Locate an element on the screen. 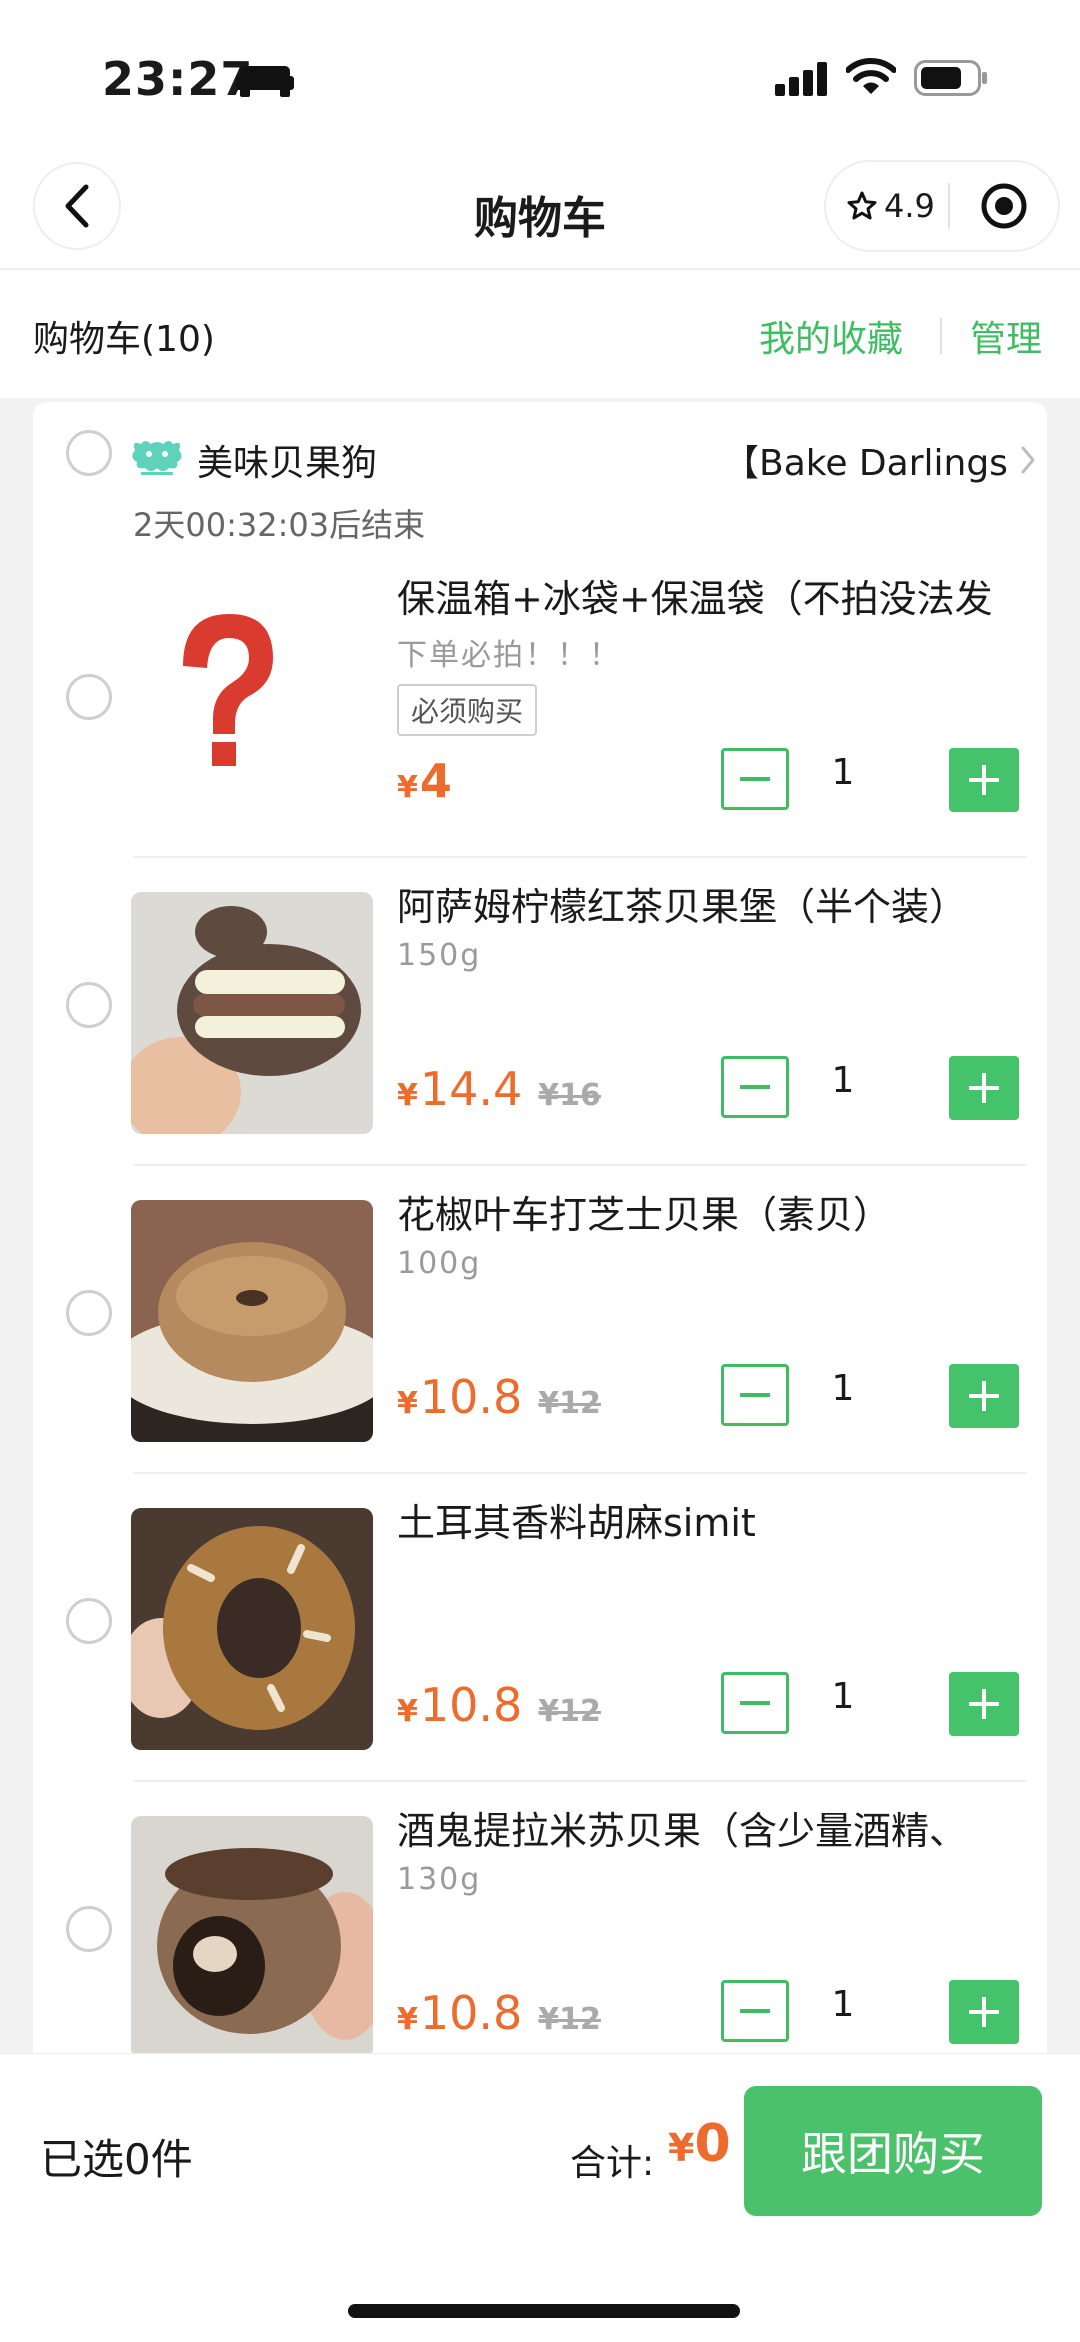 The image size is (1080, 2342). bagel-sandwich-photo is located at coordinates (252, 1013).